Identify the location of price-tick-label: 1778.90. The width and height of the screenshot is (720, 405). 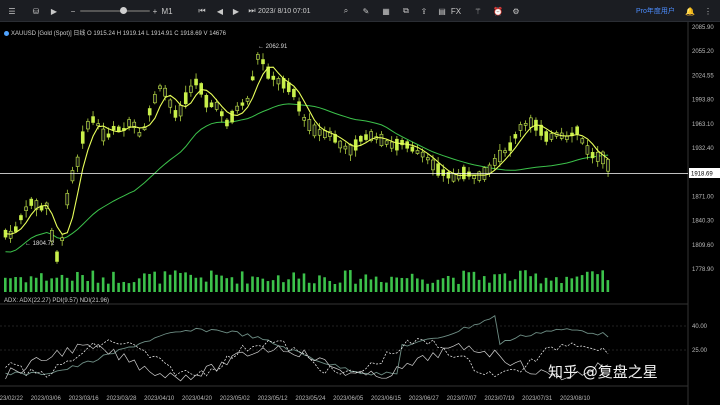
(703, 270).